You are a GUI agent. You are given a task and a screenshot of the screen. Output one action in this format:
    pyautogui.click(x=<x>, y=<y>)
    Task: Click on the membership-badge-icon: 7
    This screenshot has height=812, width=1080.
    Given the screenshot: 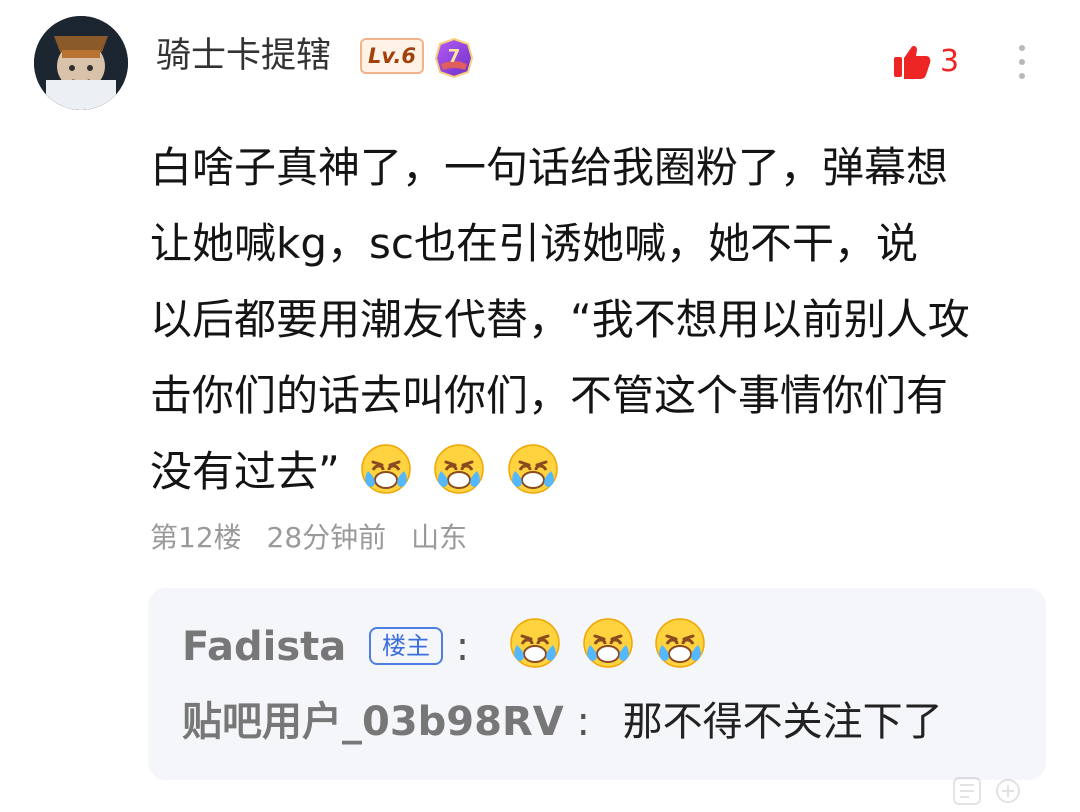 What is the action you would take?
    pyautogui.click(x=454, y=58)
    